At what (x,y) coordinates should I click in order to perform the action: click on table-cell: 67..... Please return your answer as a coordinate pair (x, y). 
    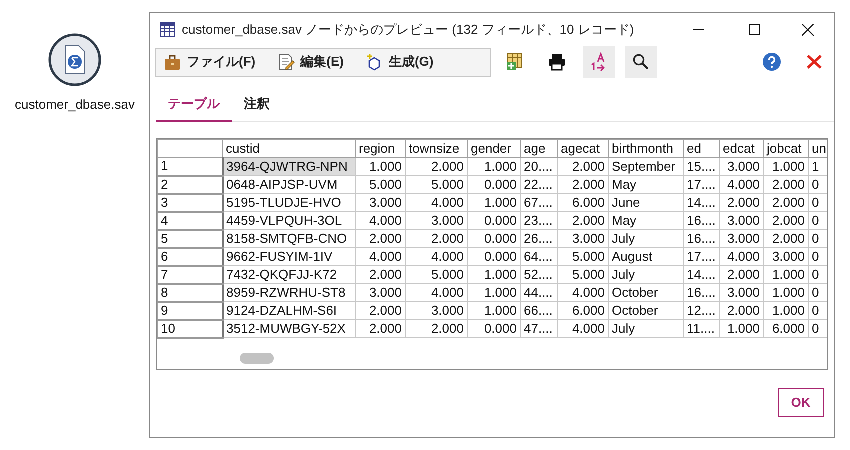
    Looking at the image, I should click on (539, 203).